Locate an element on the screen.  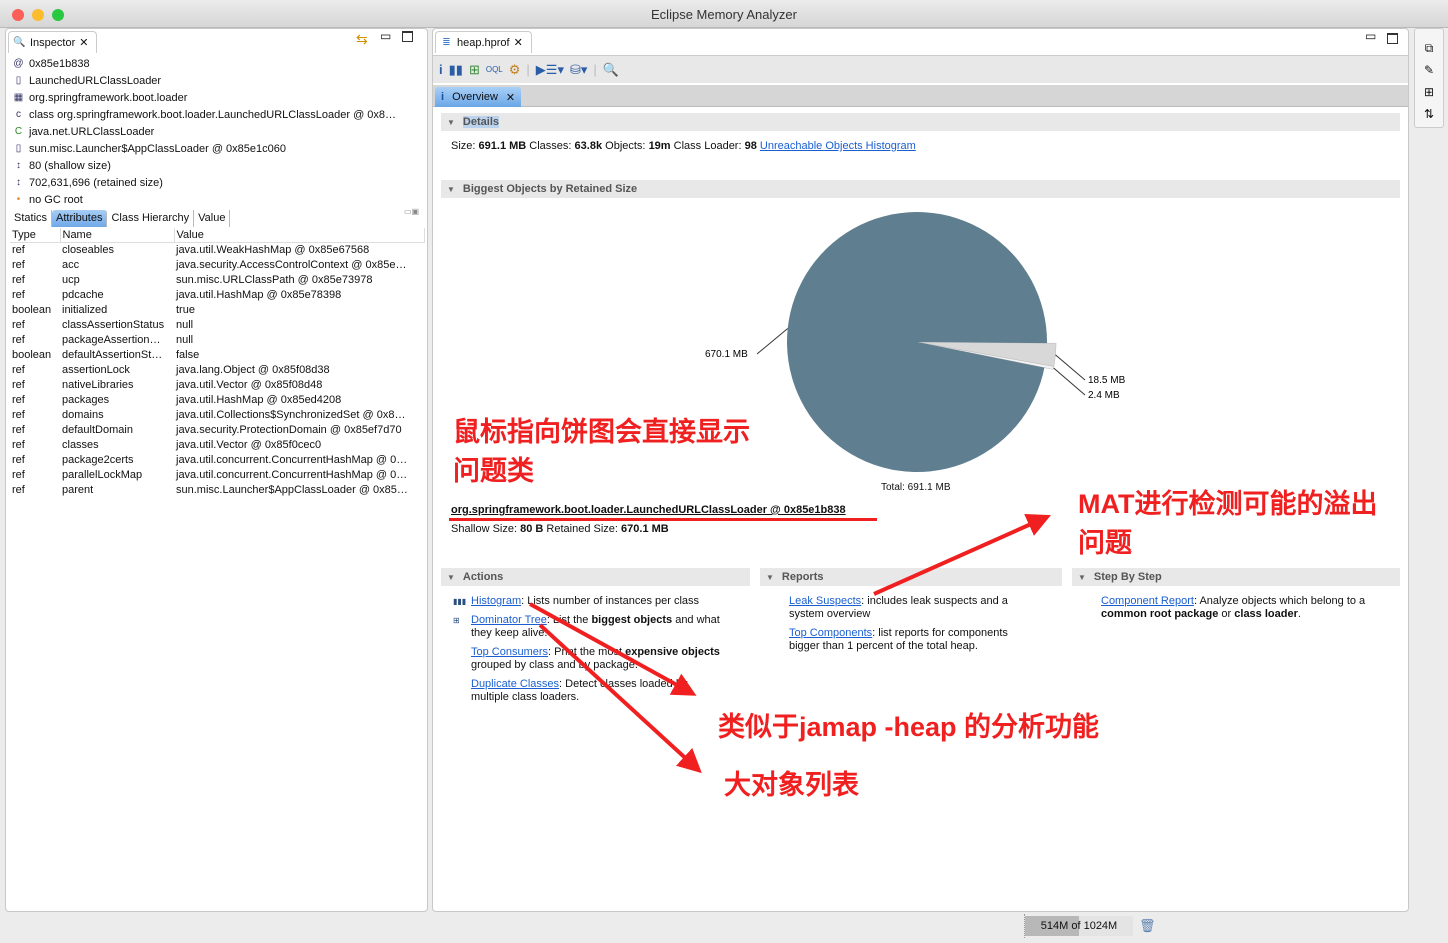
table-row: ref classAssertionStatus null is located at coordinates (217, 324).